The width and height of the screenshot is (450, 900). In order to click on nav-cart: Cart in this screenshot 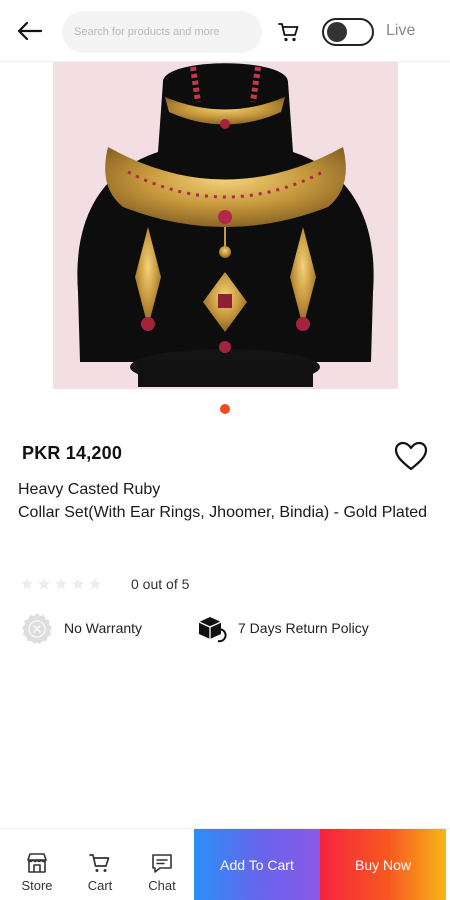, I will do `click(100, 864)`.